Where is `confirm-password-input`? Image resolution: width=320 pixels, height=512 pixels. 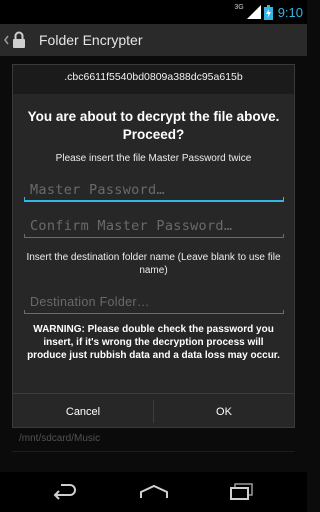 confirm-password-input is located at coordinates (154, 226).